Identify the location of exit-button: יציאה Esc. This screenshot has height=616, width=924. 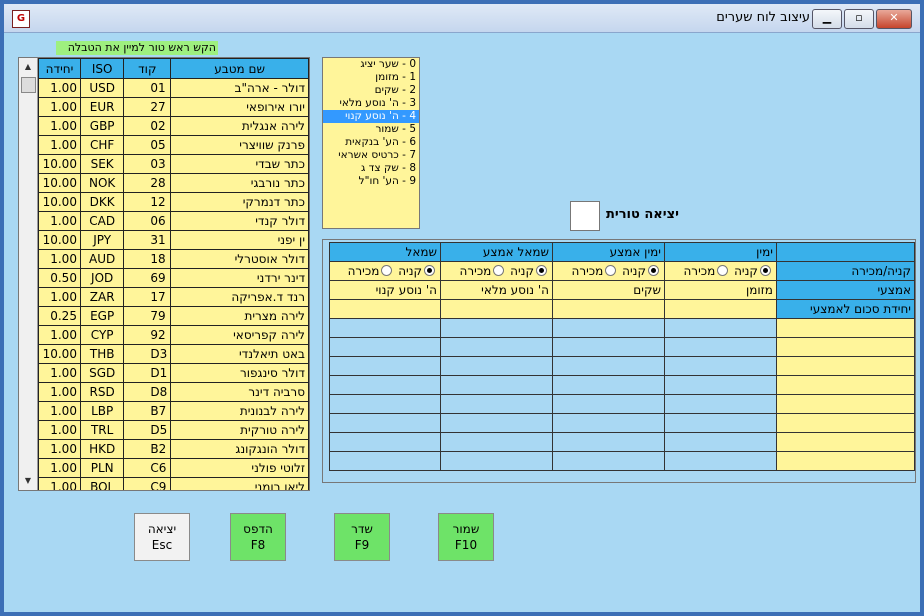
(162, 537).